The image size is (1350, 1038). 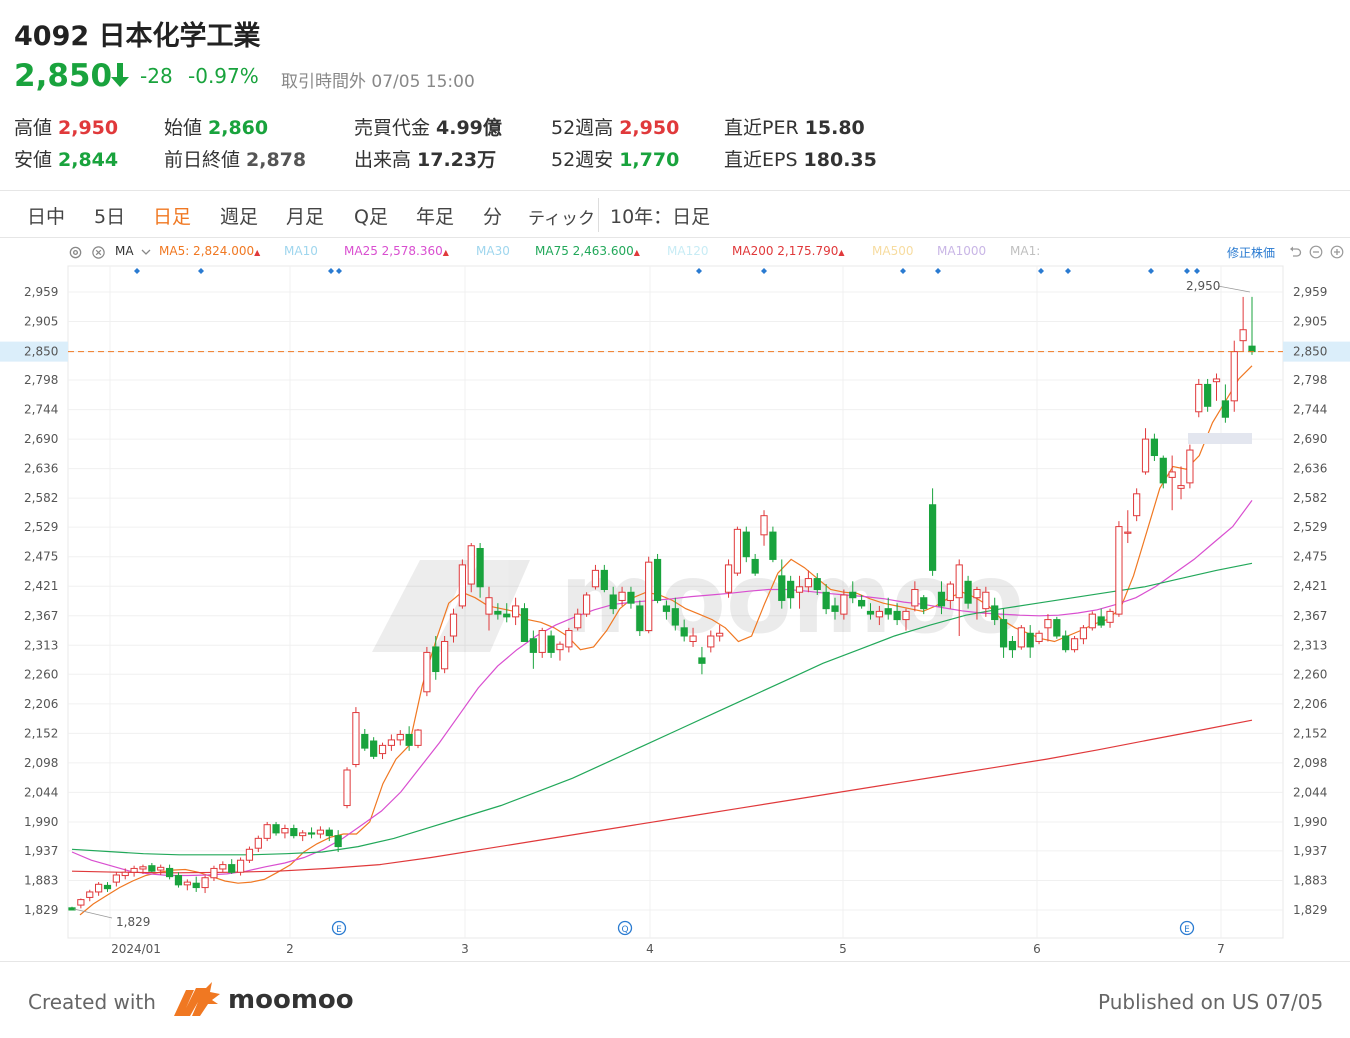 I want to click on x-tick-label: 2024/01, so click(x=136, y=949).